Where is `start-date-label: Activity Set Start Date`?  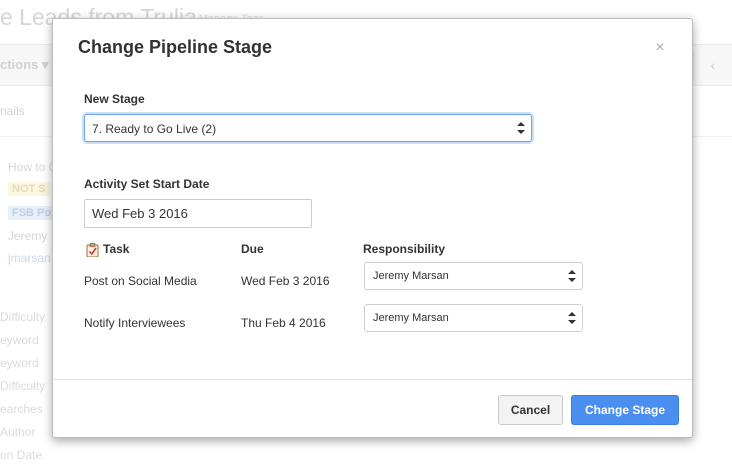
start-date-label: Activity Set Start Date is located at coordinates (147, 184).